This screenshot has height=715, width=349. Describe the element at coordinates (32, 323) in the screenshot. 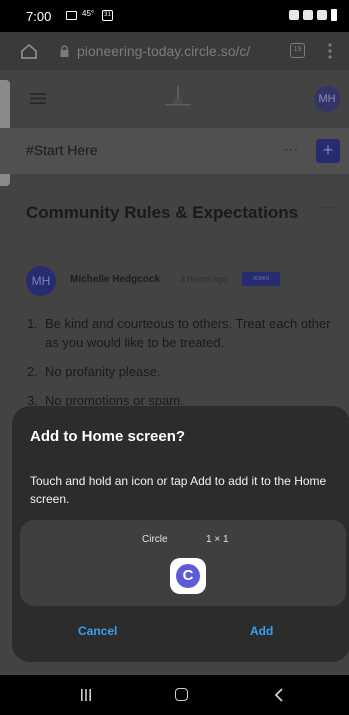

I see `rule-number: 1.` at that location.